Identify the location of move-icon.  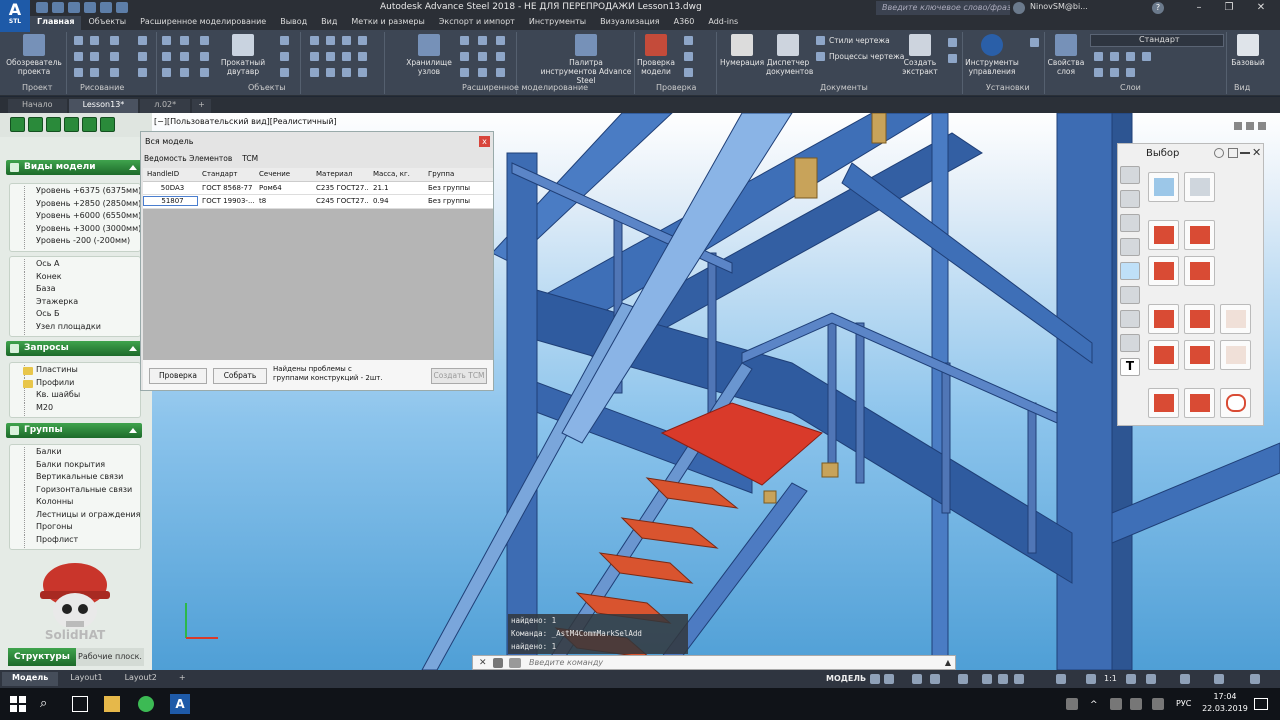
(142, 40).